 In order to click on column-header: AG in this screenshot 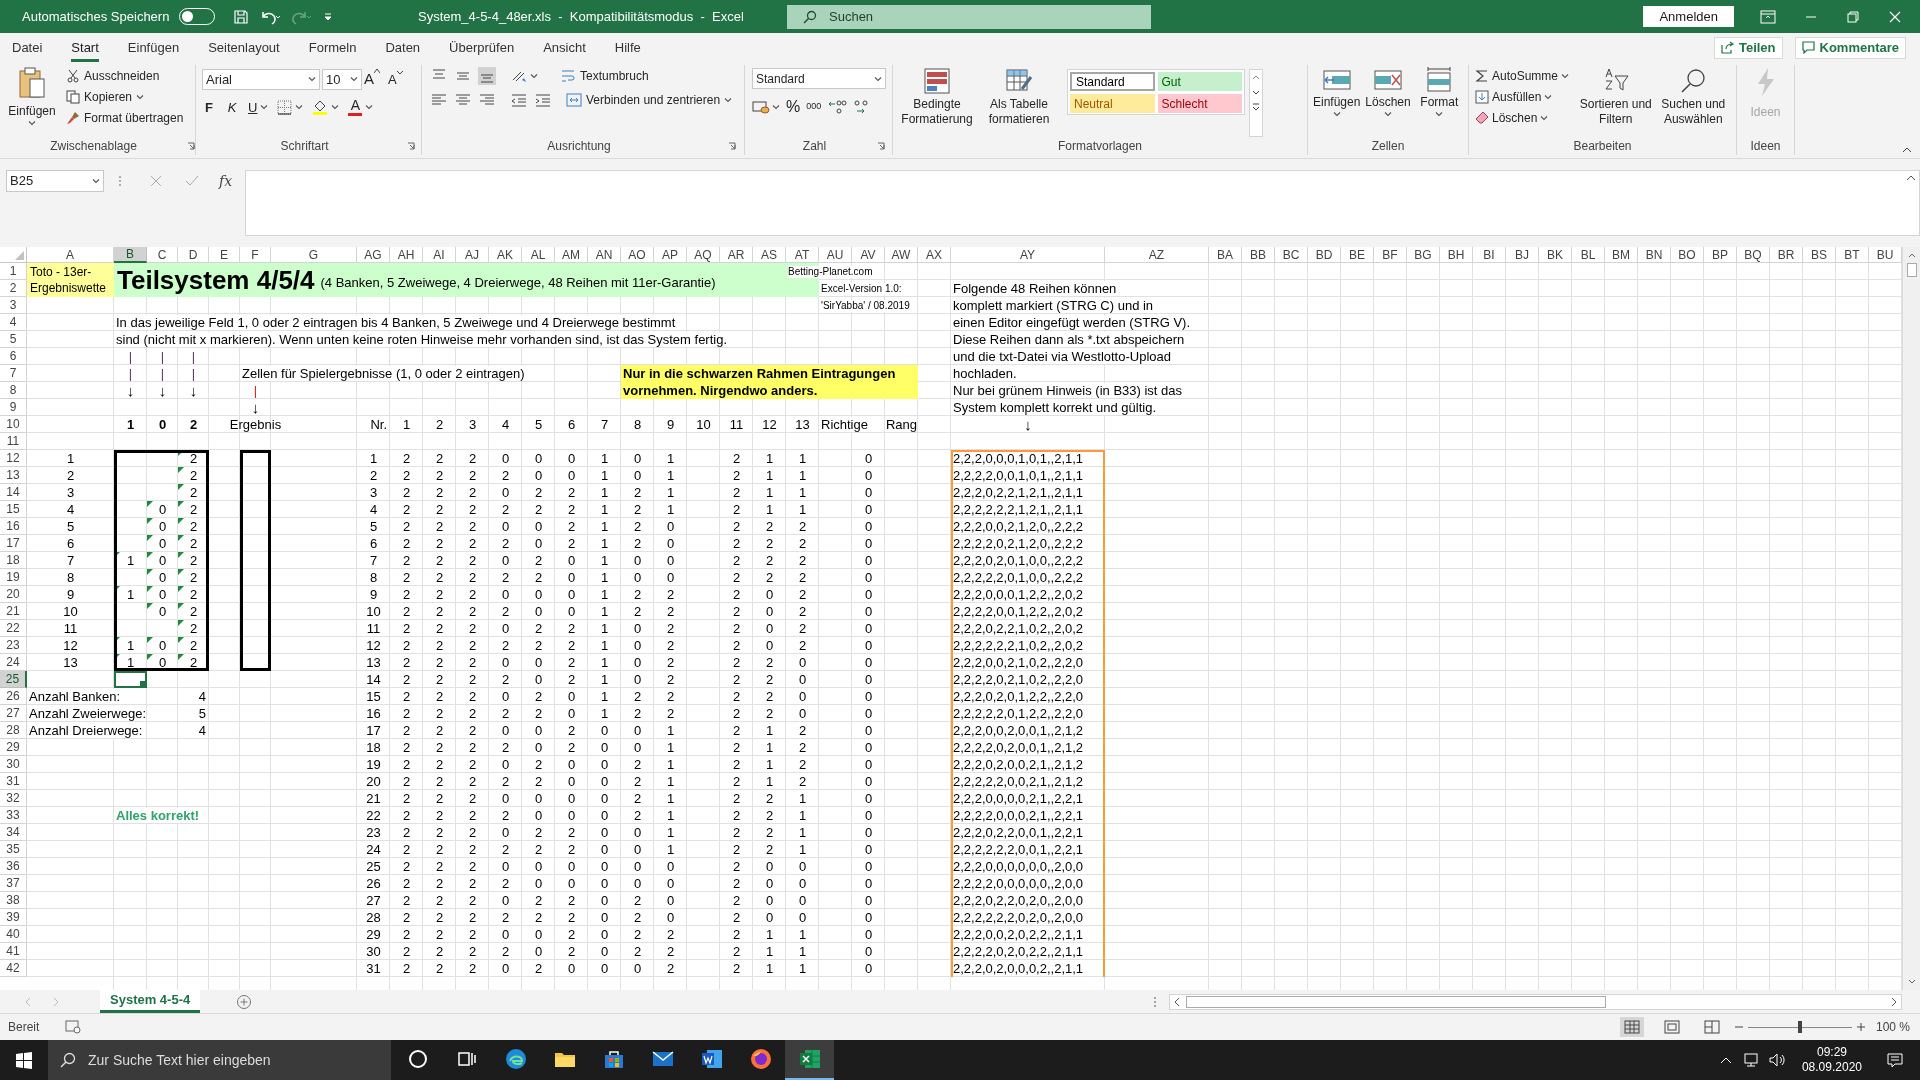, I will do `click(373, 255)`.